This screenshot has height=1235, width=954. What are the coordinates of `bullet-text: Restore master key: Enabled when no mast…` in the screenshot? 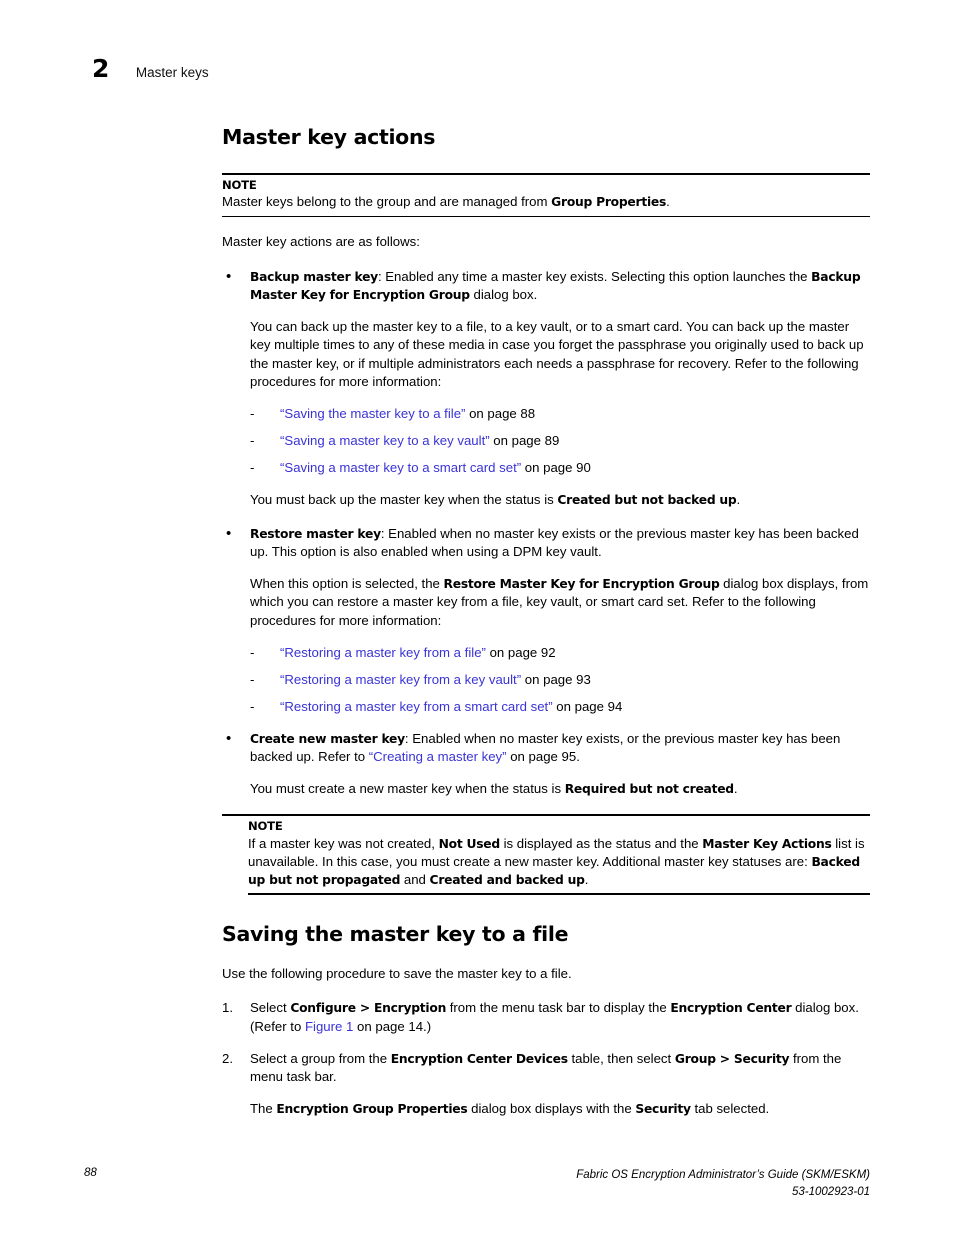 It's located at (560, 543).